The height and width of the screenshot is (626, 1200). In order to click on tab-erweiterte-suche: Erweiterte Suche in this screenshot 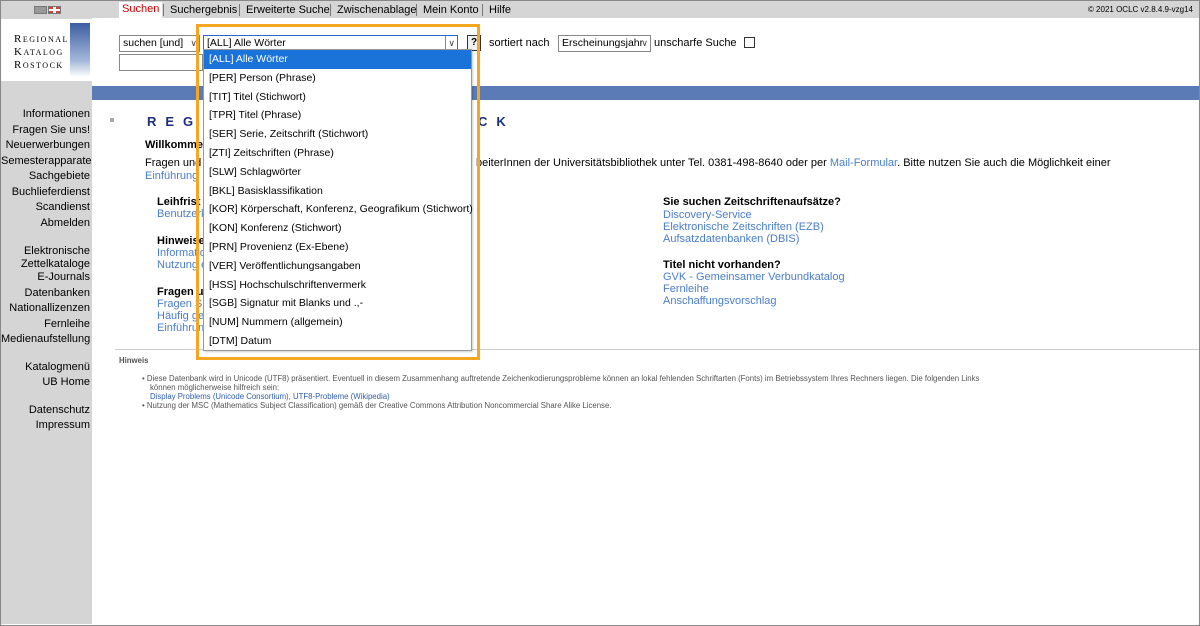, I will do `click(288, 10)`.